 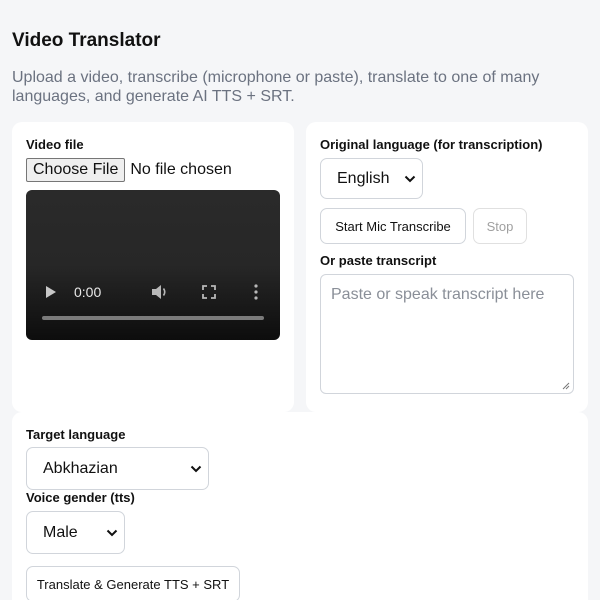 I want to click on video-progress-bar, so click(x=153, y=318).